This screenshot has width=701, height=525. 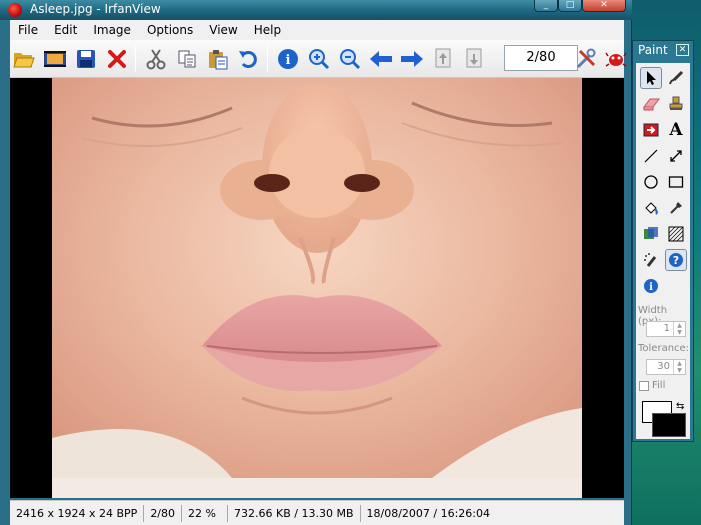 I want to click on tolerance-spinner-arrows: ▲ ▼, so click(x=679, y=367).